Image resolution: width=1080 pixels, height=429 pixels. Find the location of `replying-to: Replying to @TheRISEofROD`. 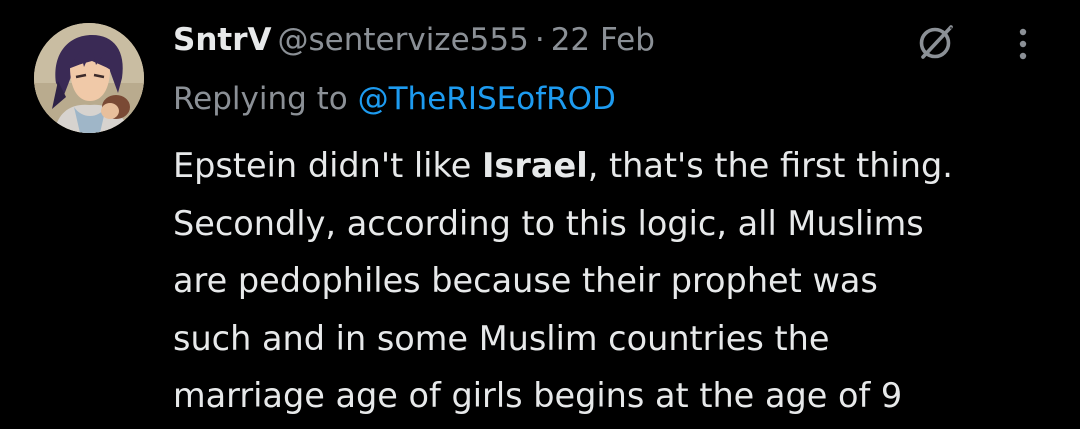

replying-to: Replying to @TheRISEofROD is located at coordinates (394, 99).